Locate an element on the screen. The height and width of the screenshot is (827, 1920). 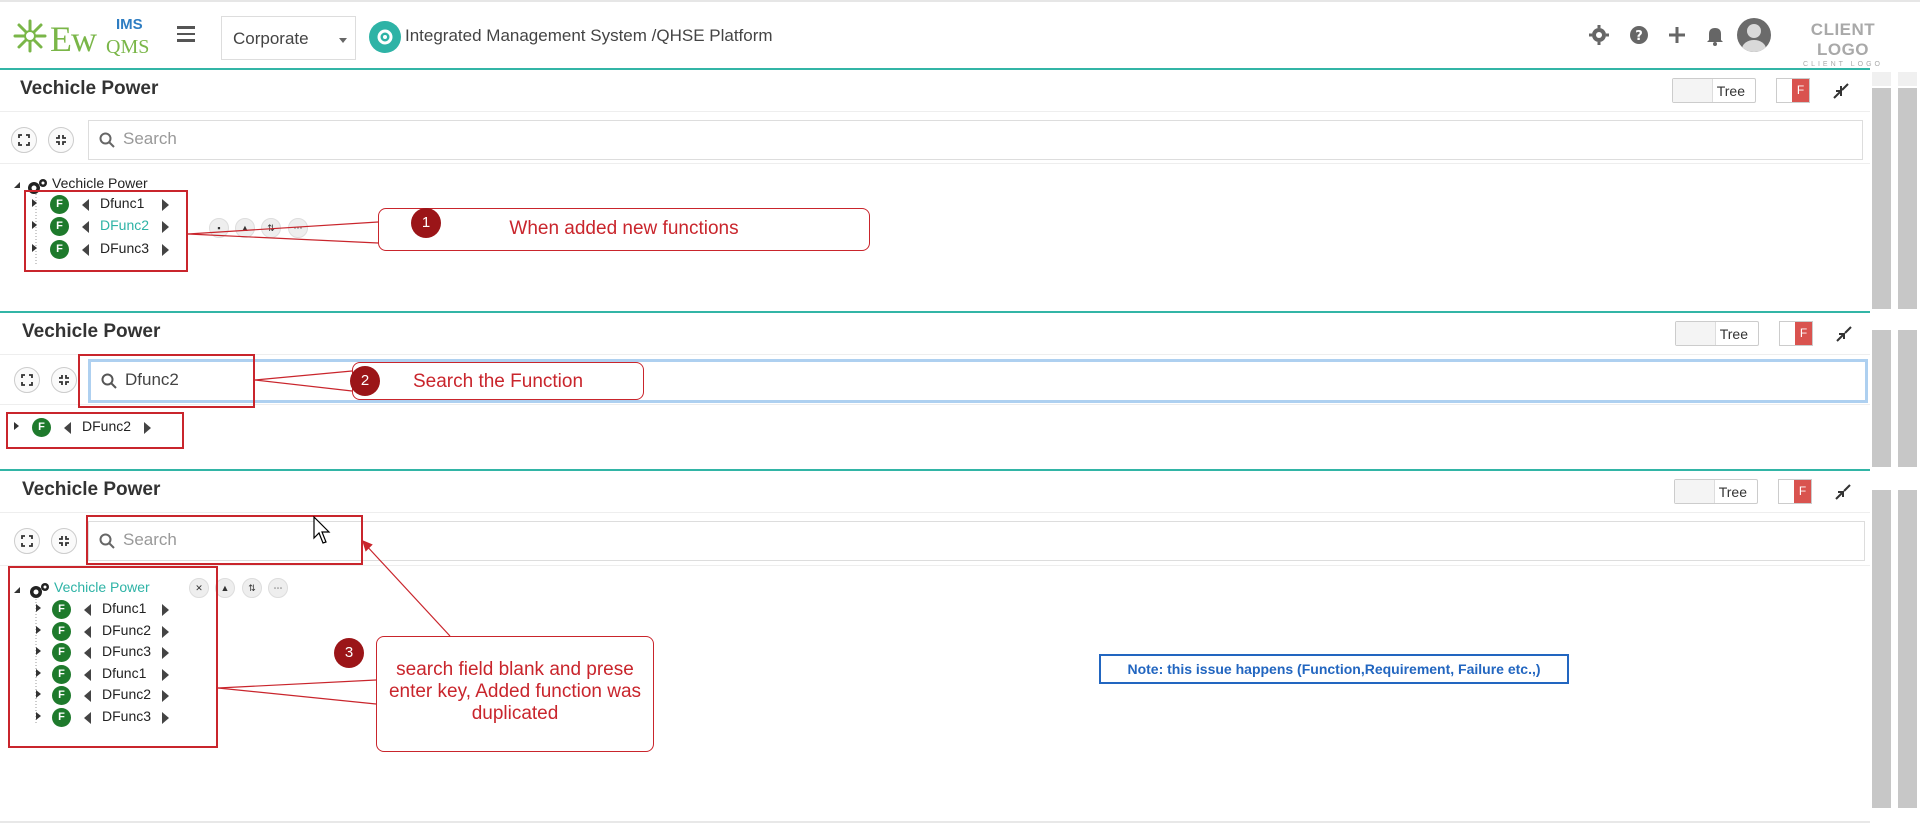
search-row is located at coordinates (935, 541).